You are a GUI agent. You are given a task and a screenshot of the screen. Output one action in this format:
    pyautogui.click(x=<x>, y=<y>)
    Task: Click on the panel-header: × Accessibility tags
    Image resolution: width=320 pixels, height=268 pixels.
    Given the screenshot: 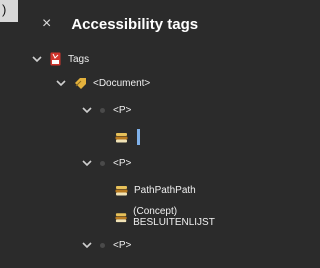 What is the action you would take?
    pyautogui.click(x=120, y=24)
    